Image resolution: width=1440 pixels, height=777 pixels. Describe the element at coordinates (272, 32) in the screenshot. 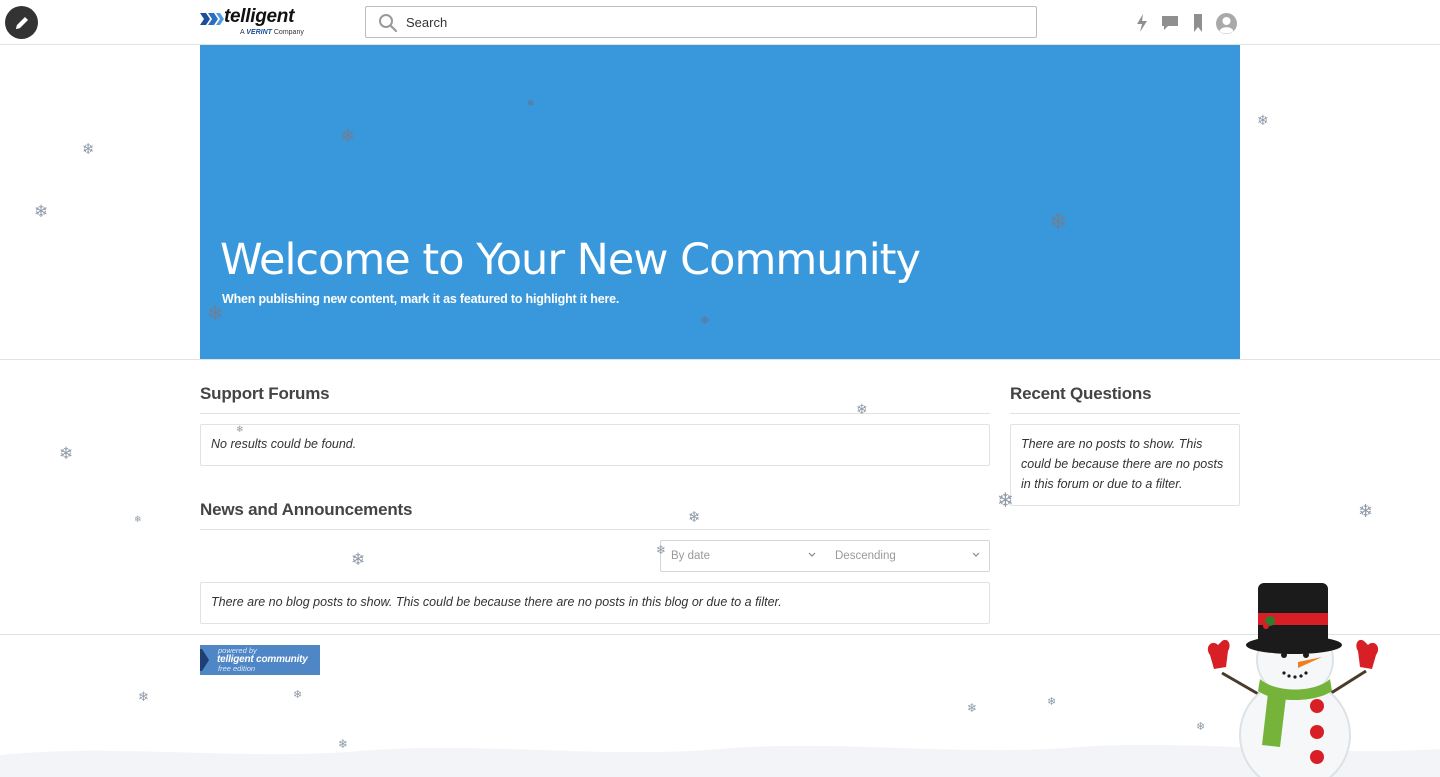

I see `logo-tagline: A VERINT Company` at that location.